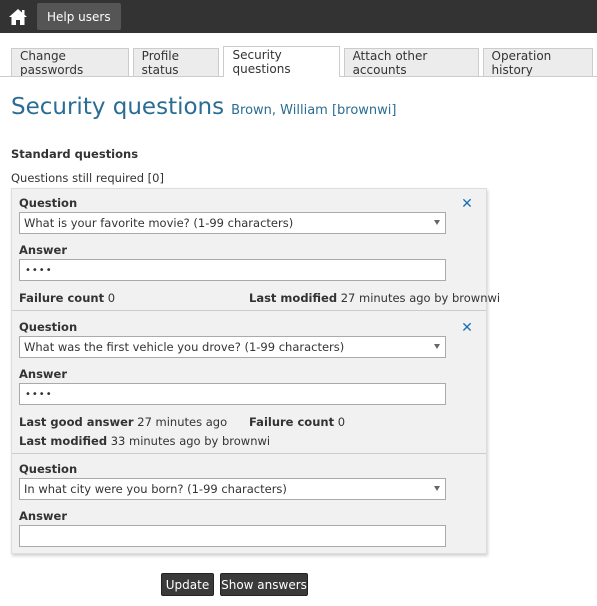 The width and height of the screenshot is (597, 606). I want to click on last-good-answer-2: Last good answer 27 minutes ago, so click(123, 422).